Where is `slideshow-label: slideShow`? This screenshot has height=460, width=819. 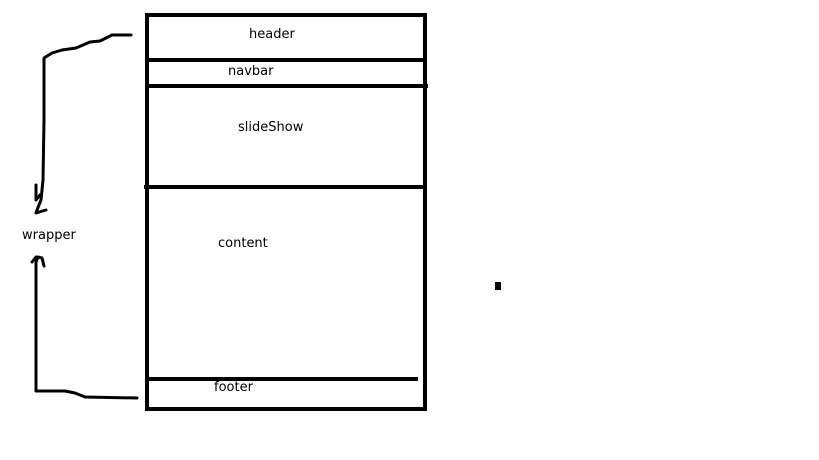
slideshow-label: slideShow is located at coordinates (271, 127).